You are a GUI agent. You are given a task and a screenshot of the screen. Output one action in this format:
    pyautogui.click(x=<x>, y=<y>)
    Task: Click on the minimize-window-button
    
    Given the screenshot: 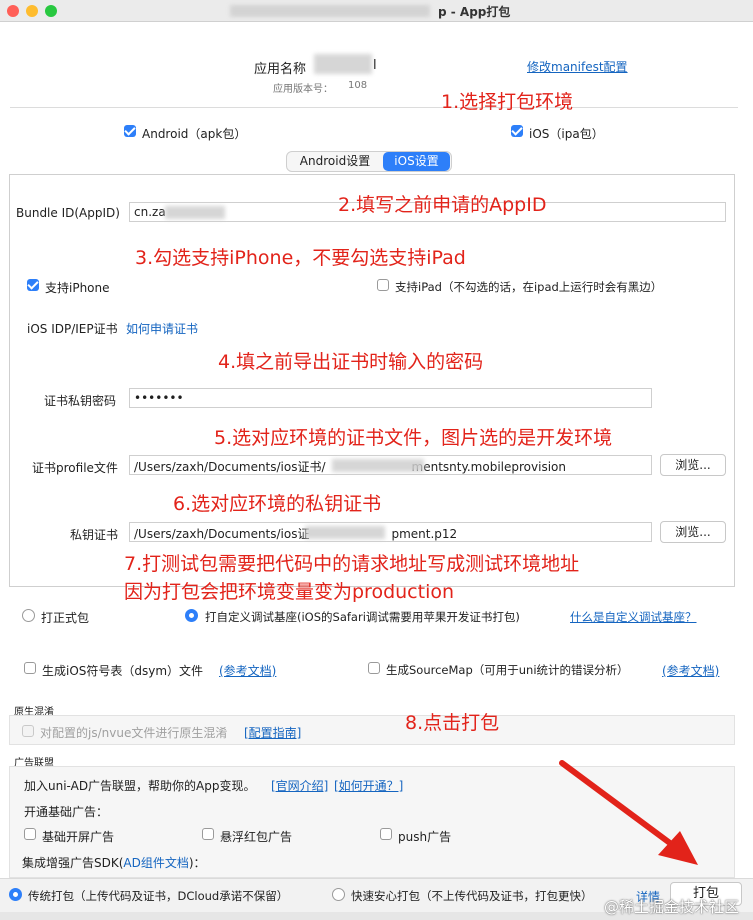 What is the action you would take?
    pyautogui.click(x=32, y=11)
    